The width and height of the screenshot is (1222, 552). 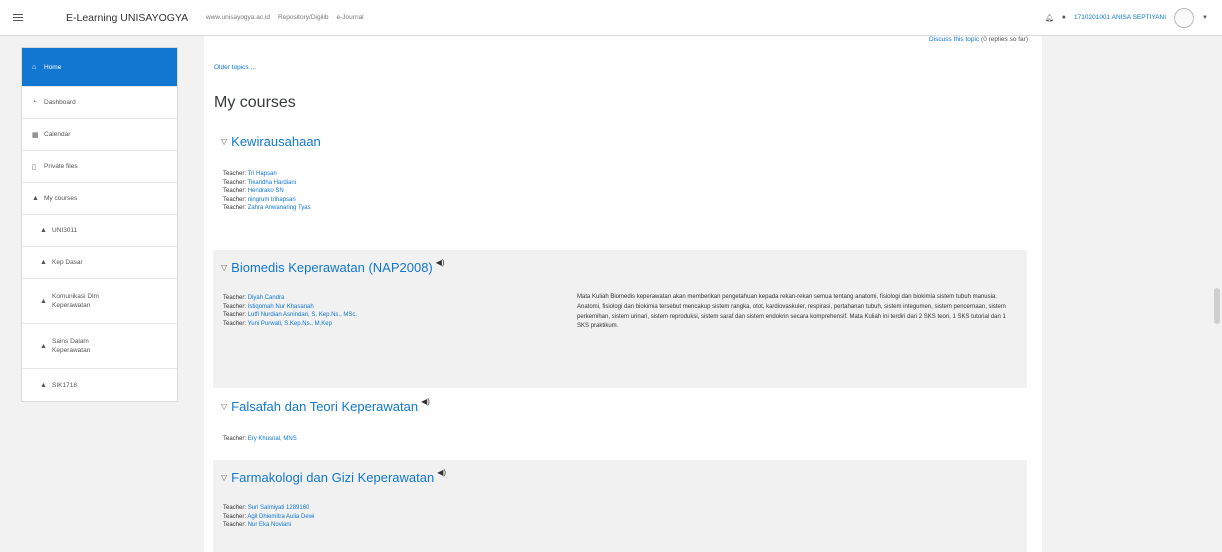 What do you see at coordinates (303, 17) in the screenshot?
I see `nav-link-repository: Repository/Digilib` at bounding box center [303, 17].